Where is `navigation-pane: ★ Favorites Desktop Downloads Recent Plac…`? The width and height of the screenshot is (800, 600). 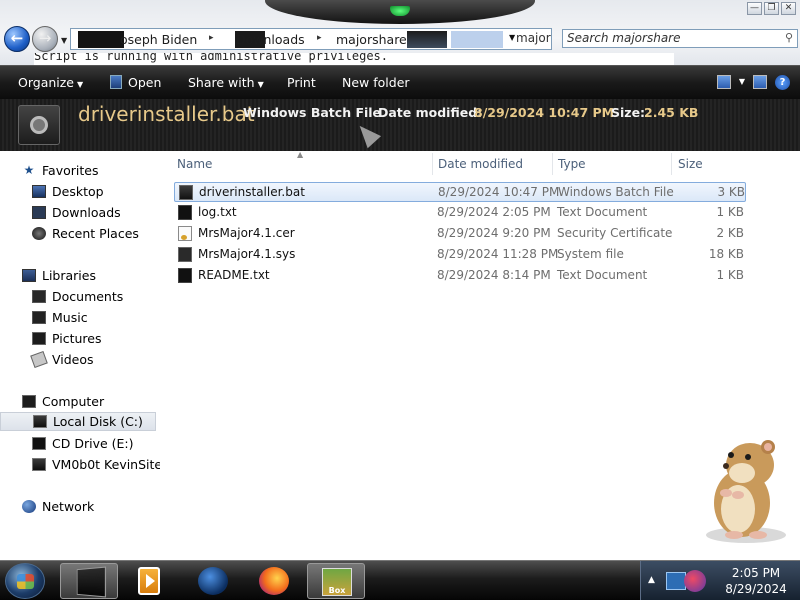
navigation-pane: ★ Favorites Desktop Downloads Recent Plac… is located at coordinates (81, 355).